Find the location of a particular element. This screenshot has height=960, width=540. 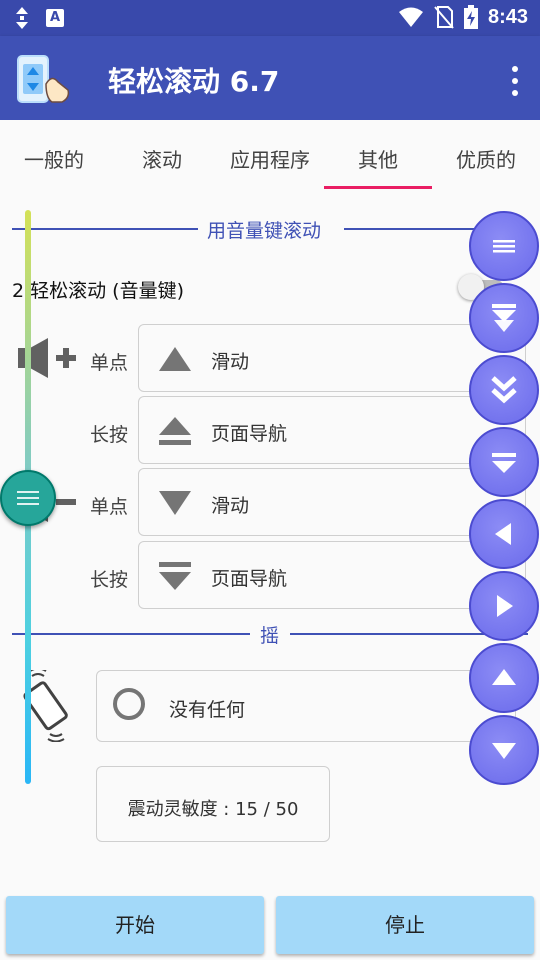

clock: 8:43 is located at coordinates (507, 16).